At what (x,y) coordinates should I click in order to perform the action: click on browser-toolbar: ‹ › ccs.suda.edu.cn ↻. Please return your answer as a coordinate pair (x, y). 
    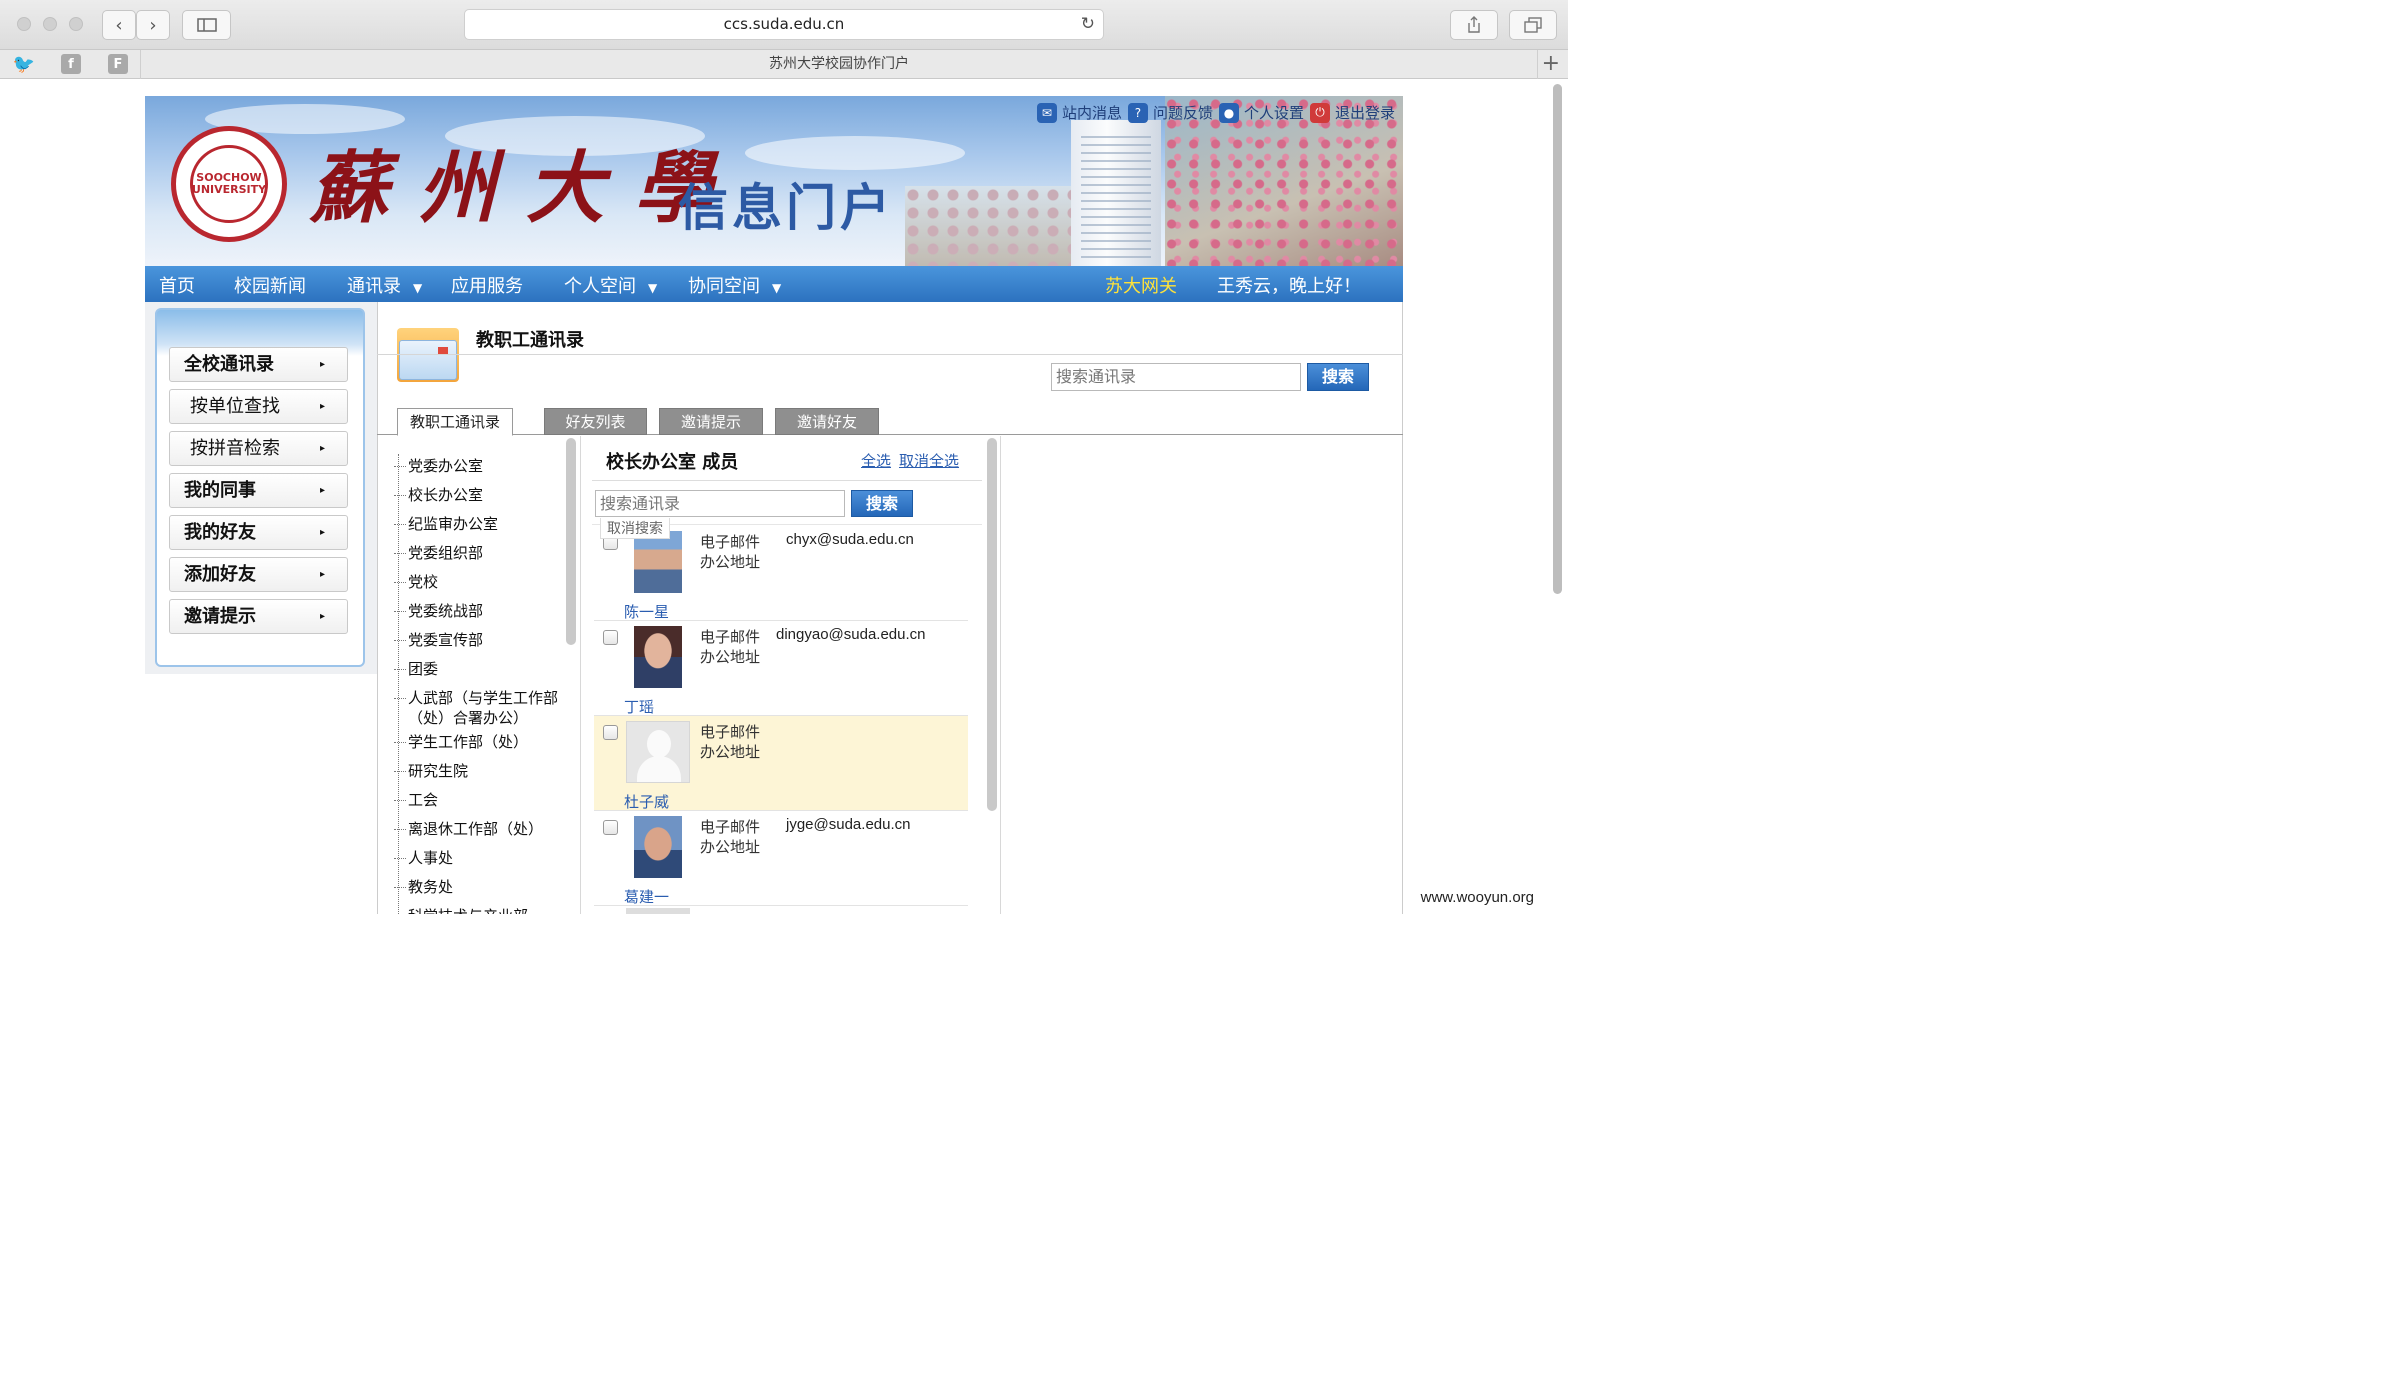
    Looking at the image, I should click on (784, 25).